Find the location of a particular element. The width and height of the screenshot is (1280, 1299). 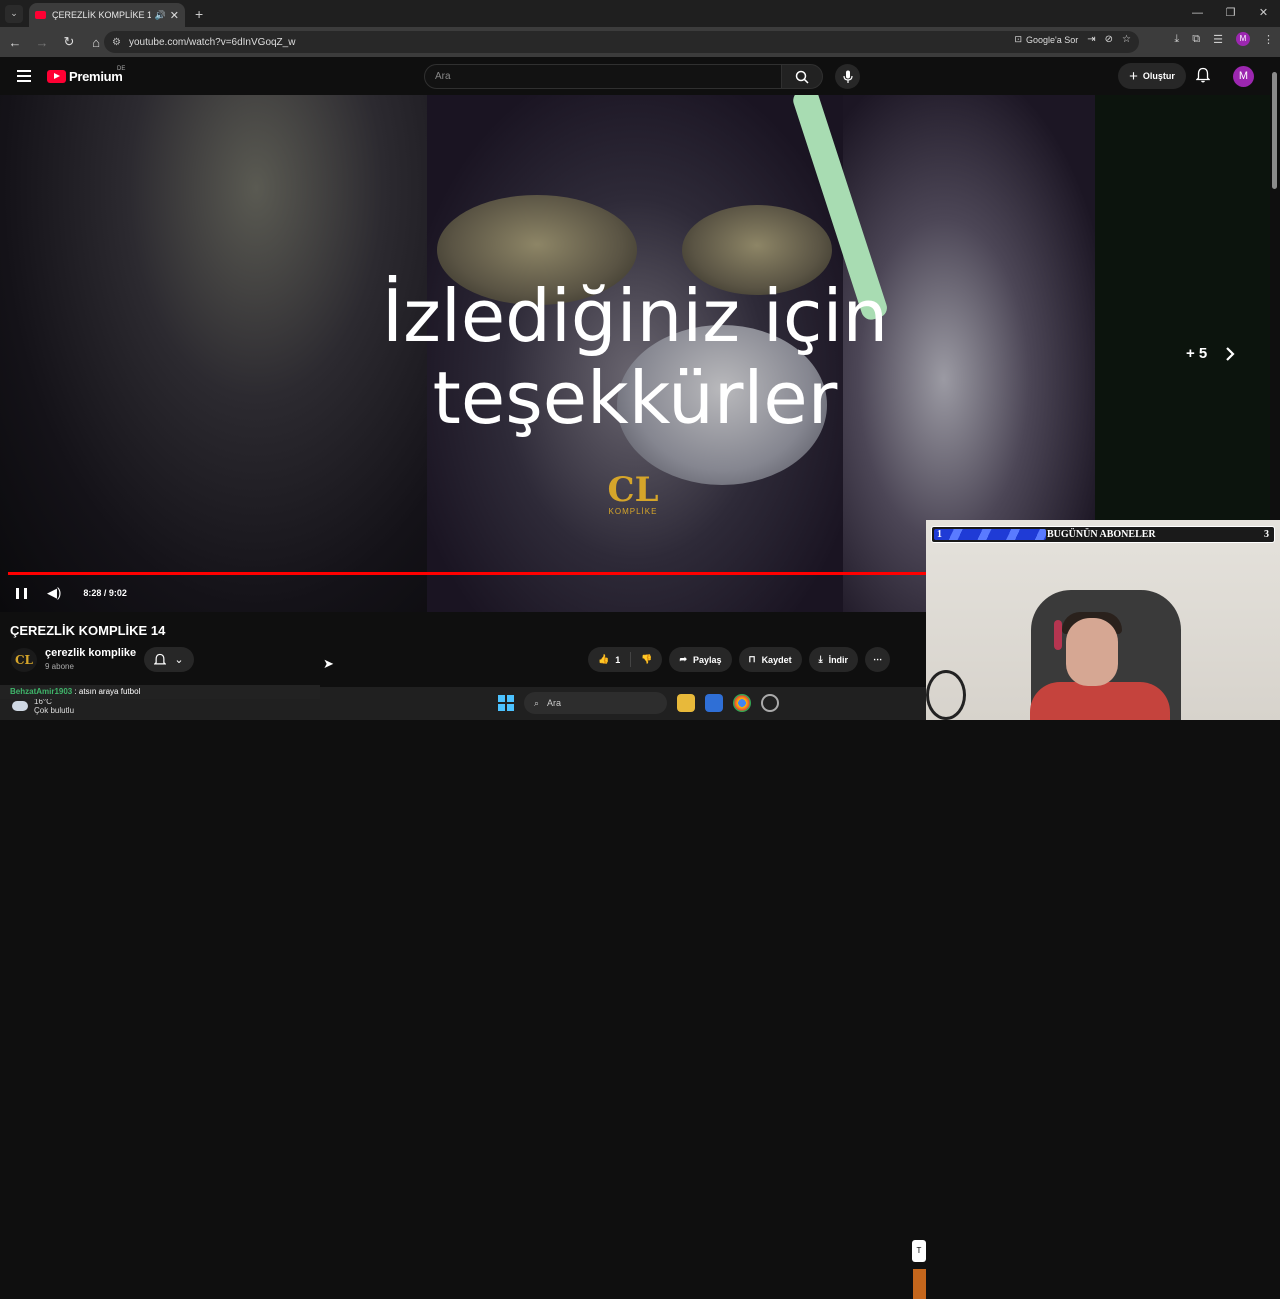

channel-avatar: CL is located at coordinates (24, 660).